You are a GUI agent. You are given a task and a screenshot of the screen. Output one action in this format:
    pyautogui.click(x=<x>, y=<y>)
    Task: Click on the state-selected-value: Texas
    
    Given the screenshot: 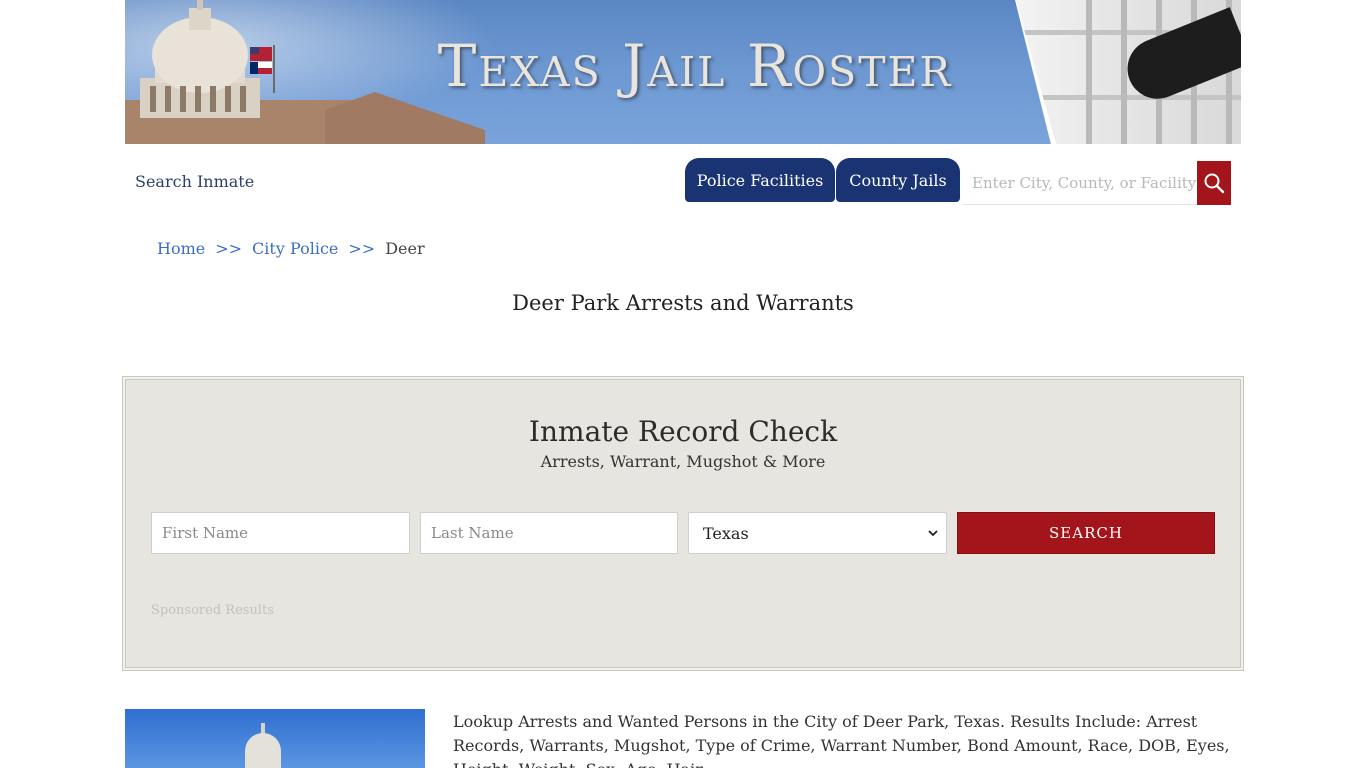 What is the action you would take?
    pyautogui.click(x=726, y=533)
    